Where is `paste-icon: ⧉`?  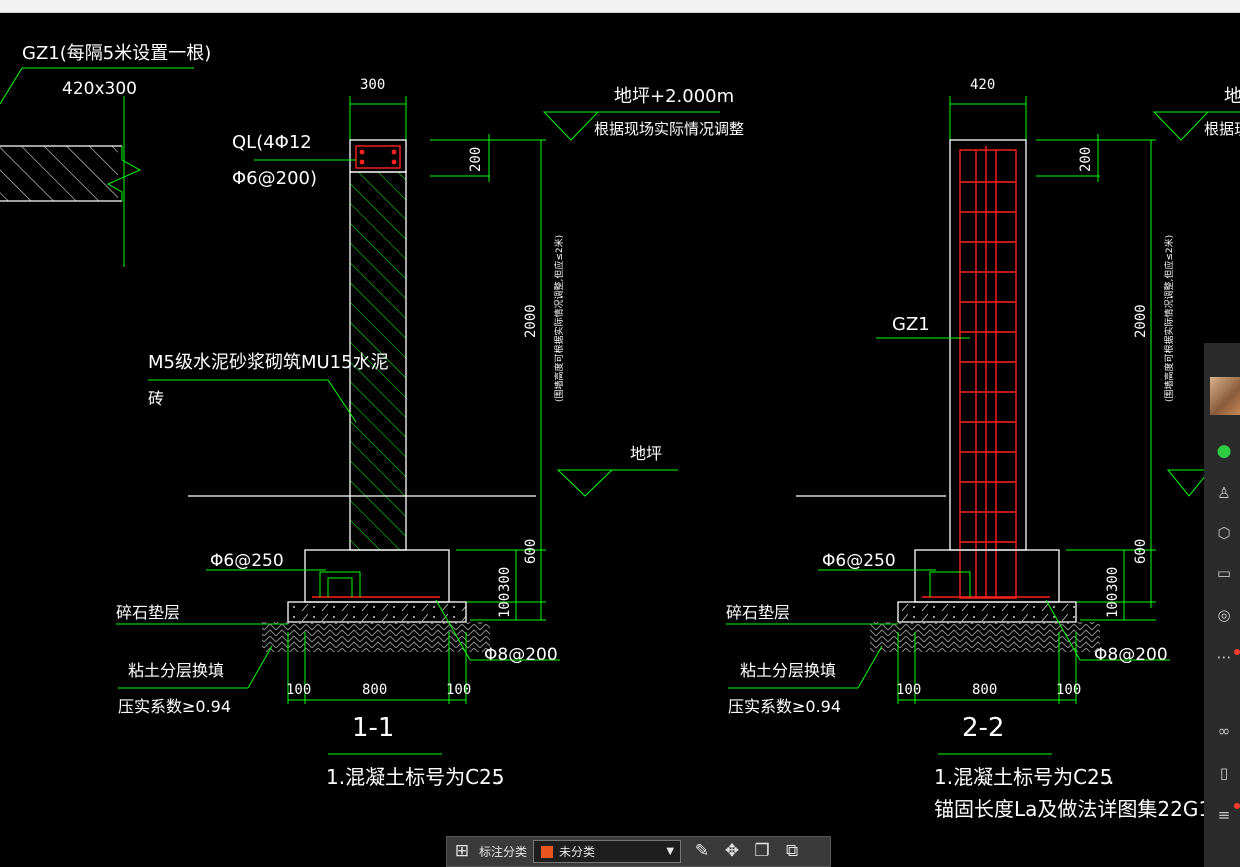
paste-icon: ⧉ is located at coordinates (792, 851).